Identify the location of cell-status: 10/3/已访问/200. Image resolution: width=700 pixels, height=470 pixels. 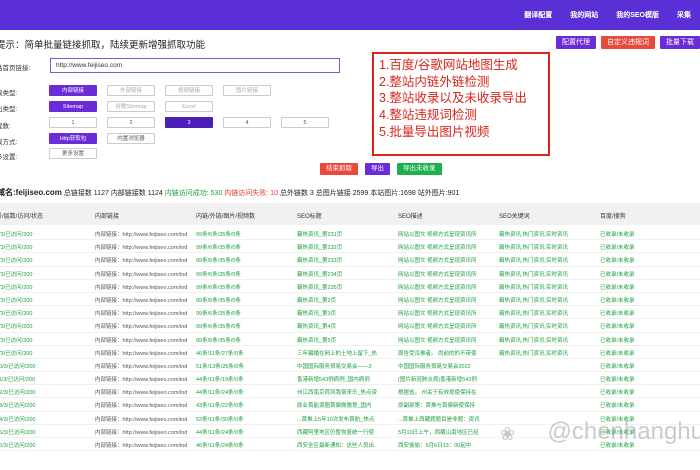
(18, 366).